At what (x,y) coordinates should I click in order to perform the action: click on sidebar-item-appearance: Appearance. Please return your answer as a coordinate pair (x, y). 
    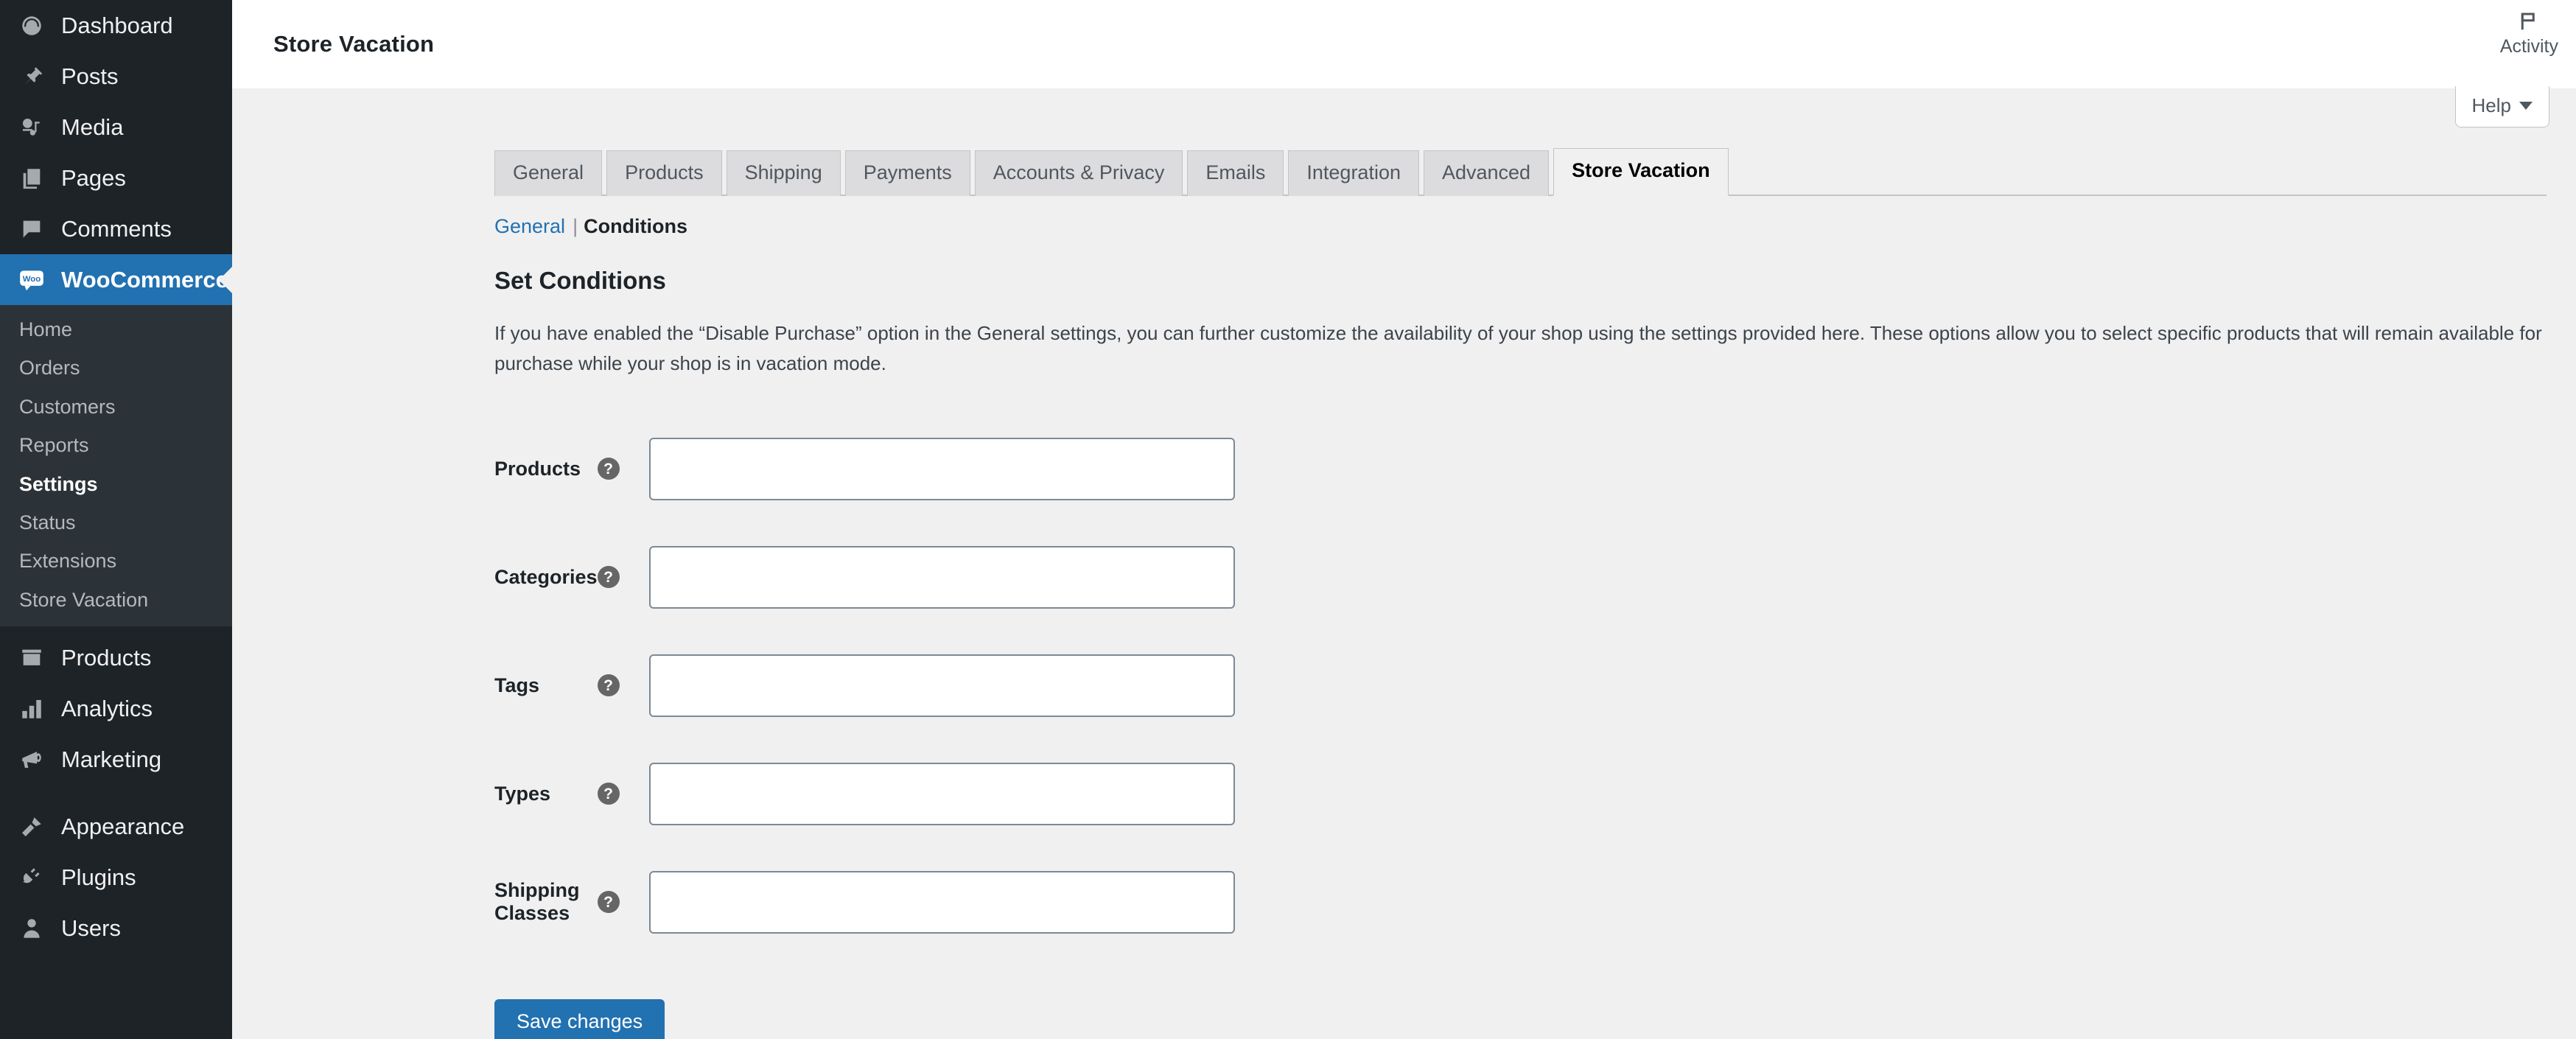
    Looking at the image, I should click on (116, 826).